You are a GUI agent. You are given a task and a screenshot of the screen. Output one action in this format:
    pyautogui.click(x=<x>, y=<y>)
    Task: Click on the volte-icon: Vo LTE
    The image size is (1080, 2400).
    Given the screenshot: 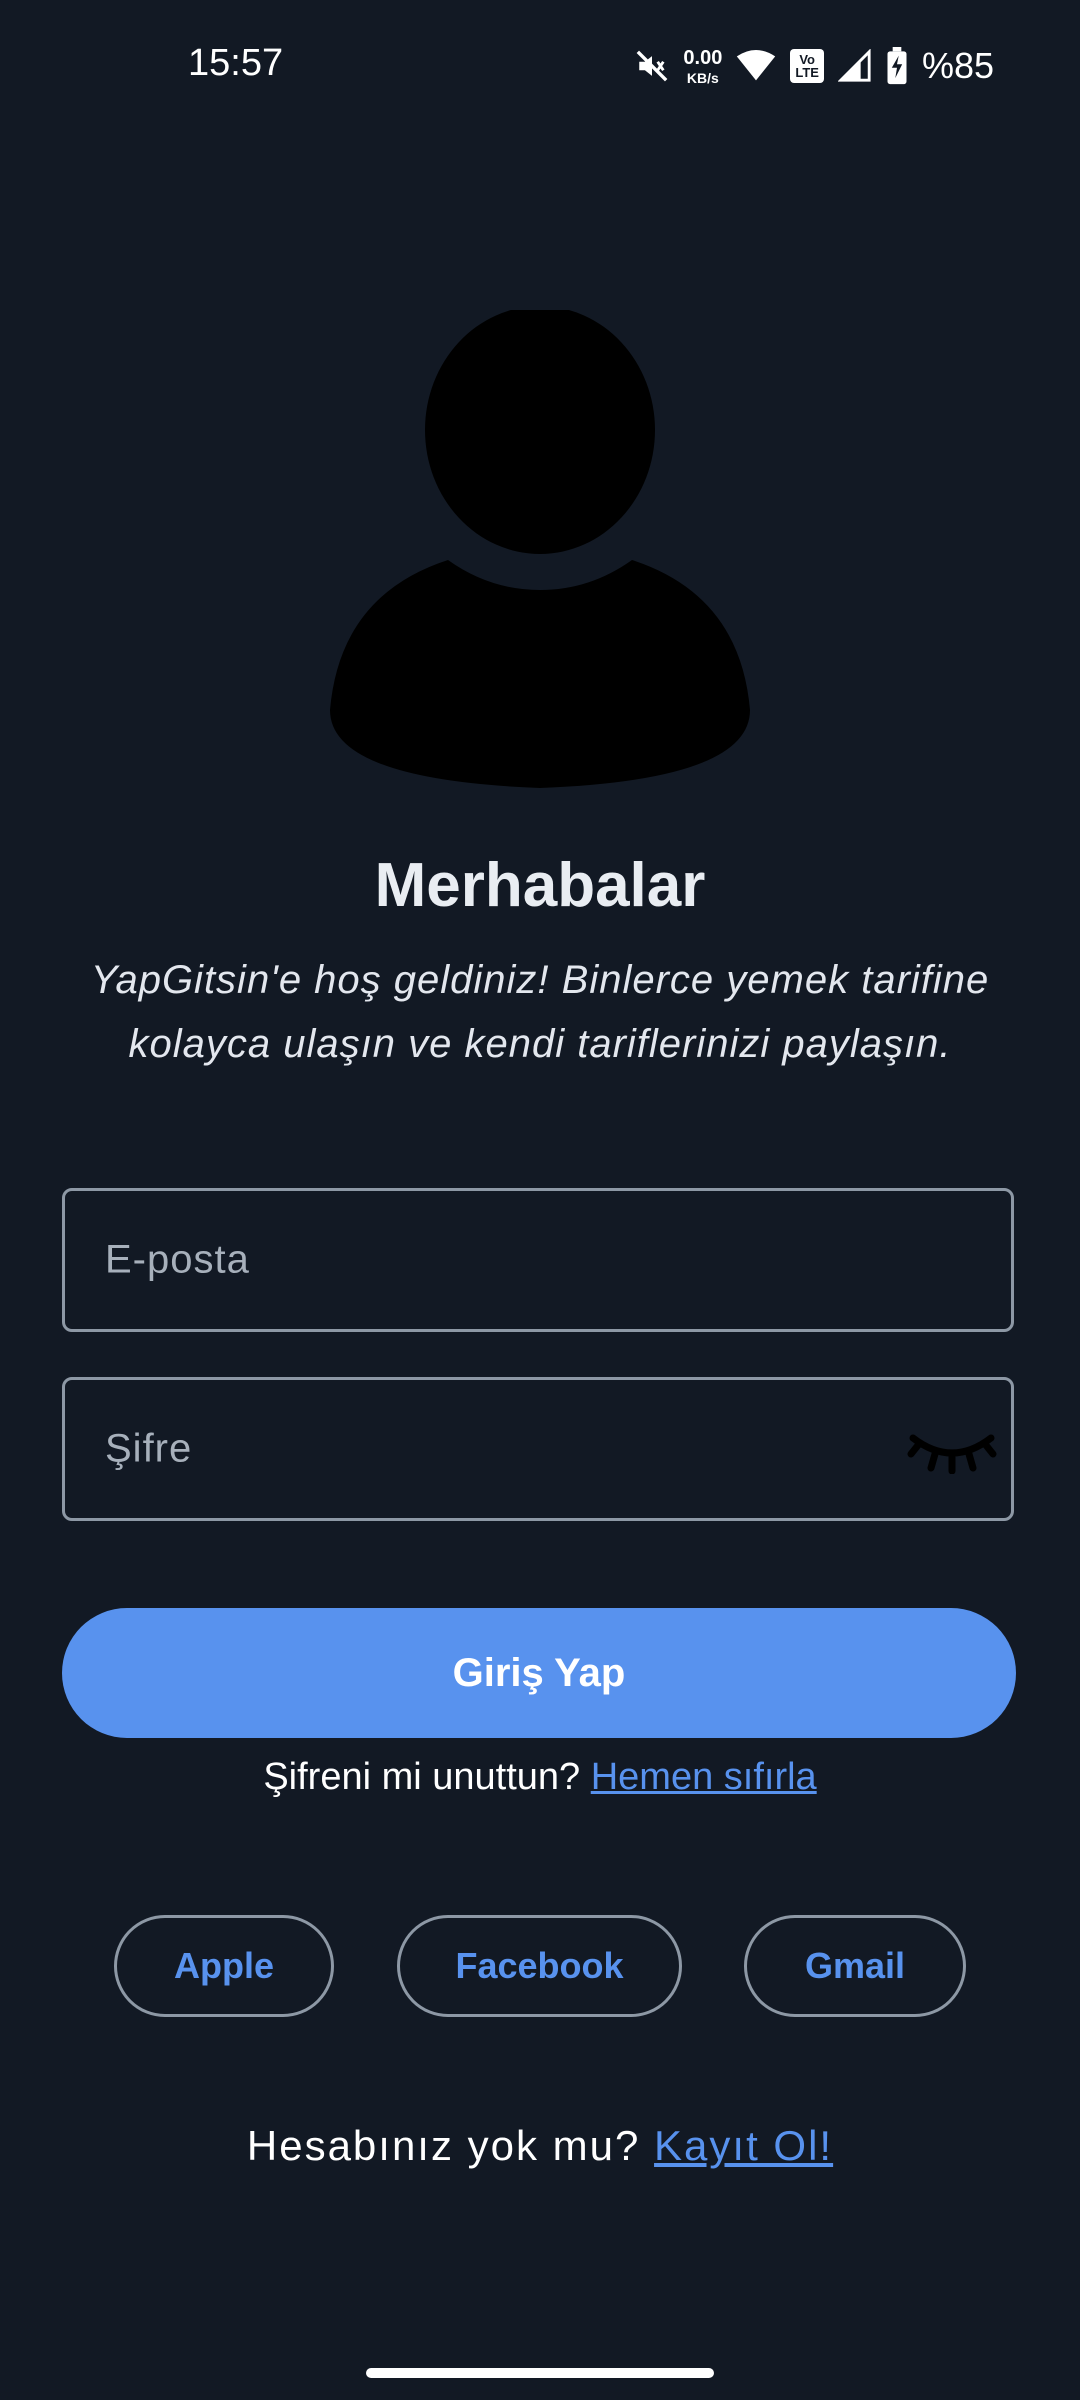 What is the action you would take?
    pyautogui.click(x=807, y=66)
    